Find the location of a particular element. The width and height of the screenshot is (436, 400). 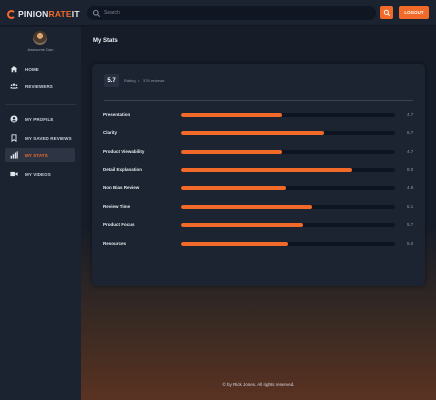

stat-label: Non Bias Review is located at coordinates (121, 187).